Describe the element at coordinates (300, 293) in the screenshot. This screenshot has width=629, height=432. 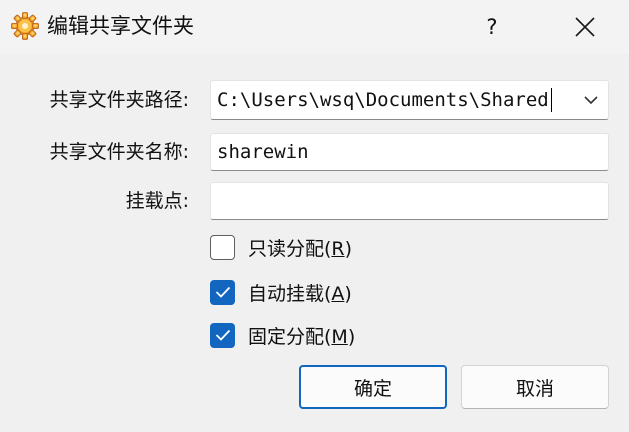
I see `checkbox-label: 自动挂载(A)` at that location.